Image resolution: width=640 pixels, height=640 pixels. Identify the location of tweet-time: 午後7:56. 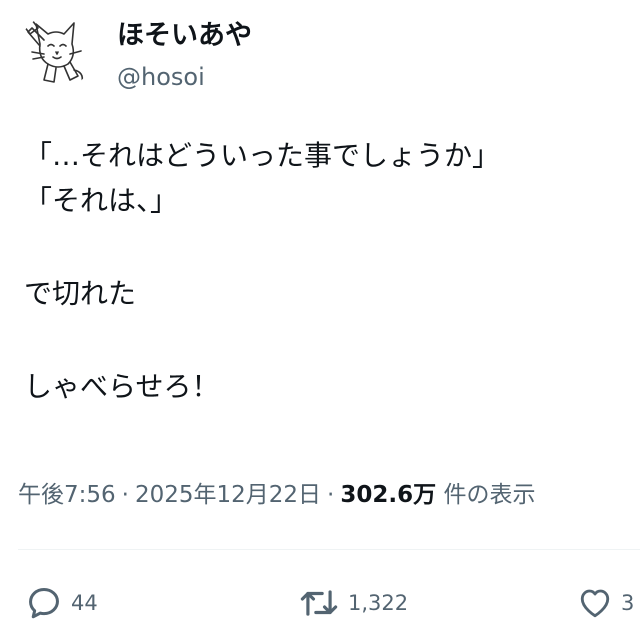
(67, 495).